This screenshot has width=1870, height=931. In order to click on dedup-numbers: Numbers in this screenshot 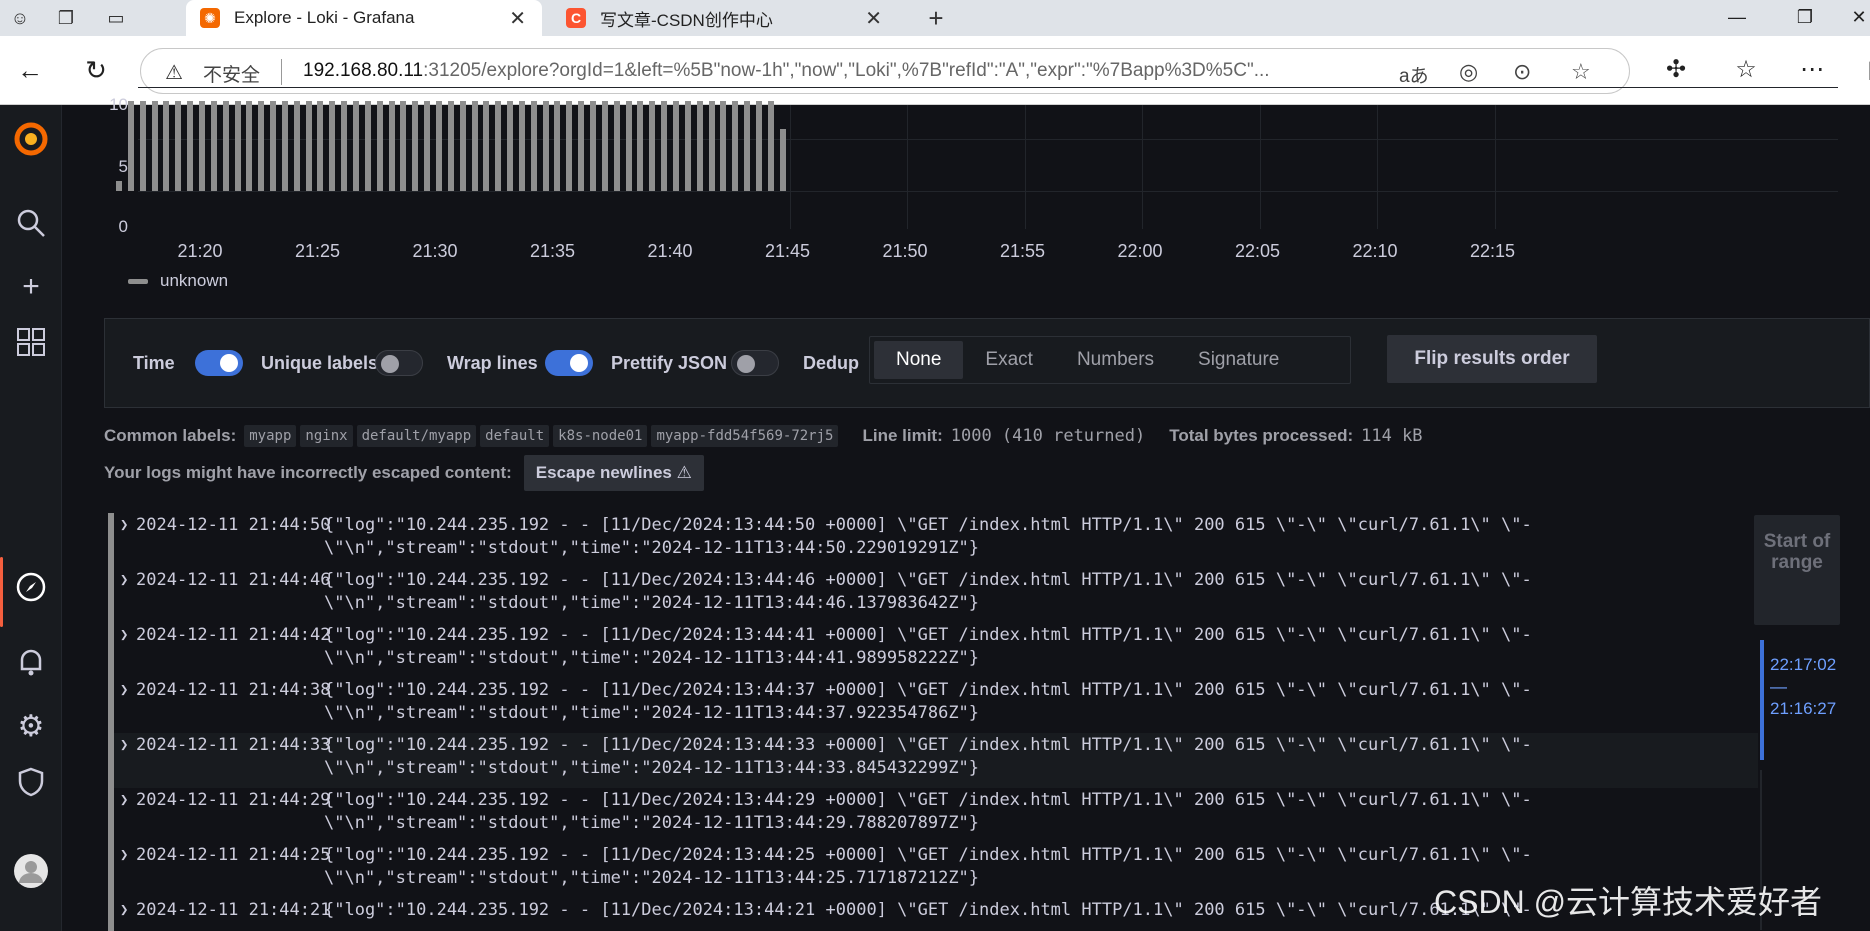, I will do `click(1115, 360)`.